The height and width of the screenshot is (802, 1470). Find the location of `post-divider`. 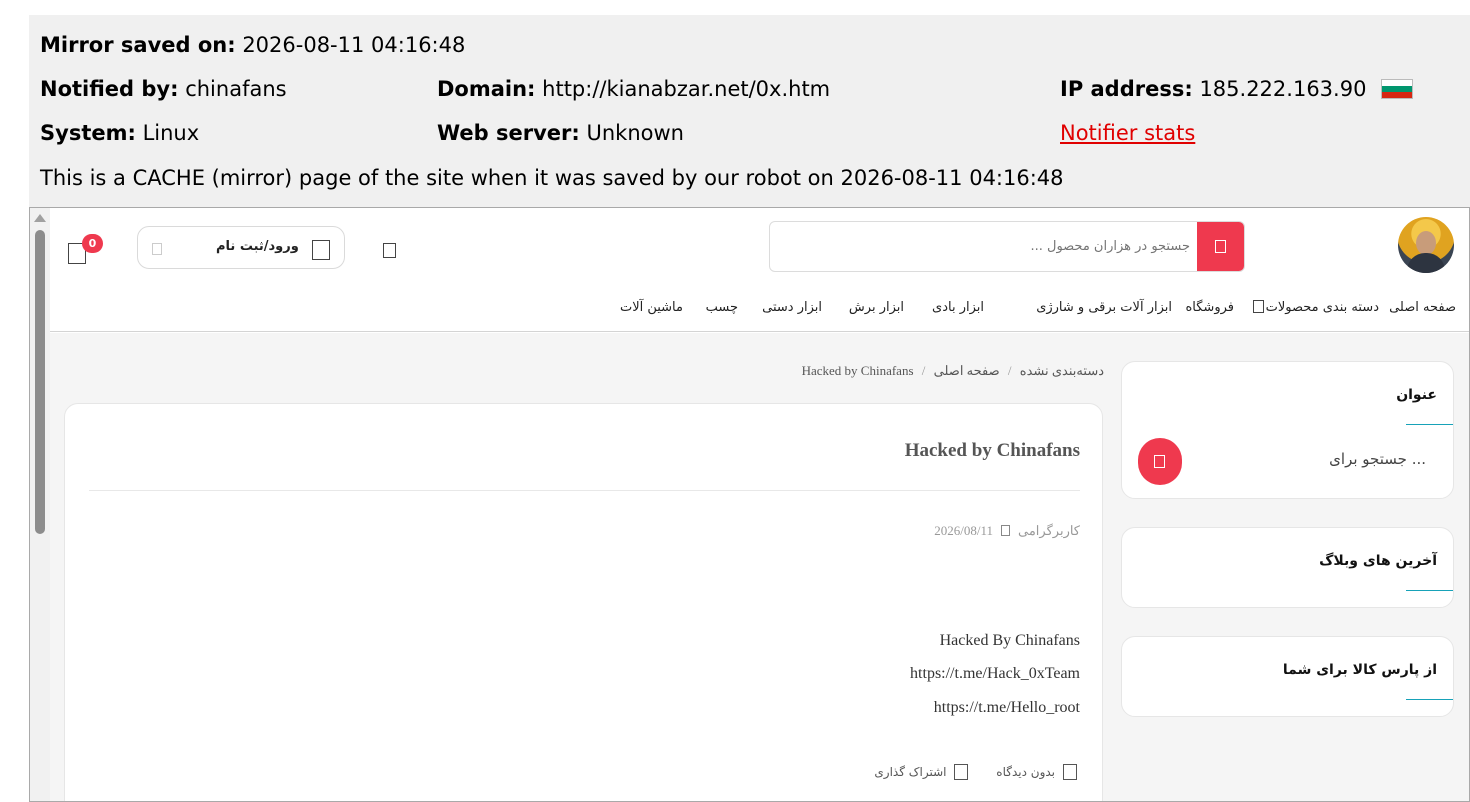

post-divider is located at coordinates (584, 490).